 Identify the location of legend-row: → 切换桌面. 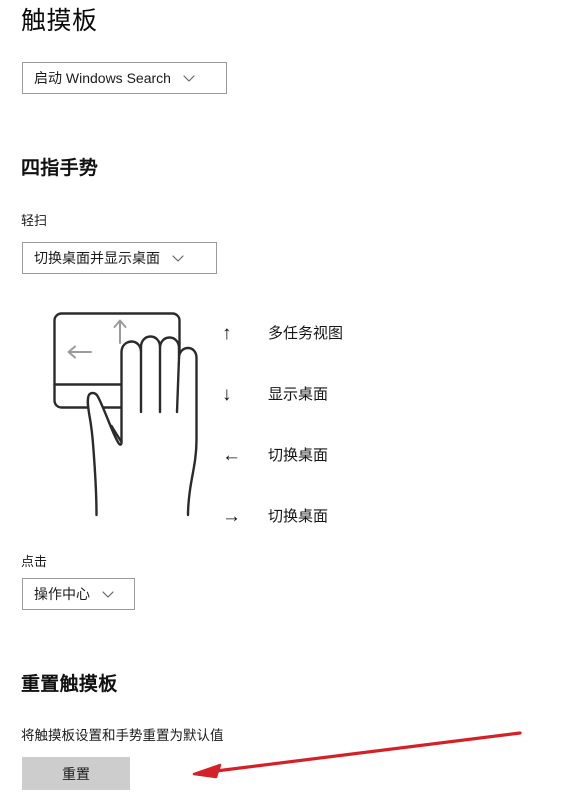
(275, 517).